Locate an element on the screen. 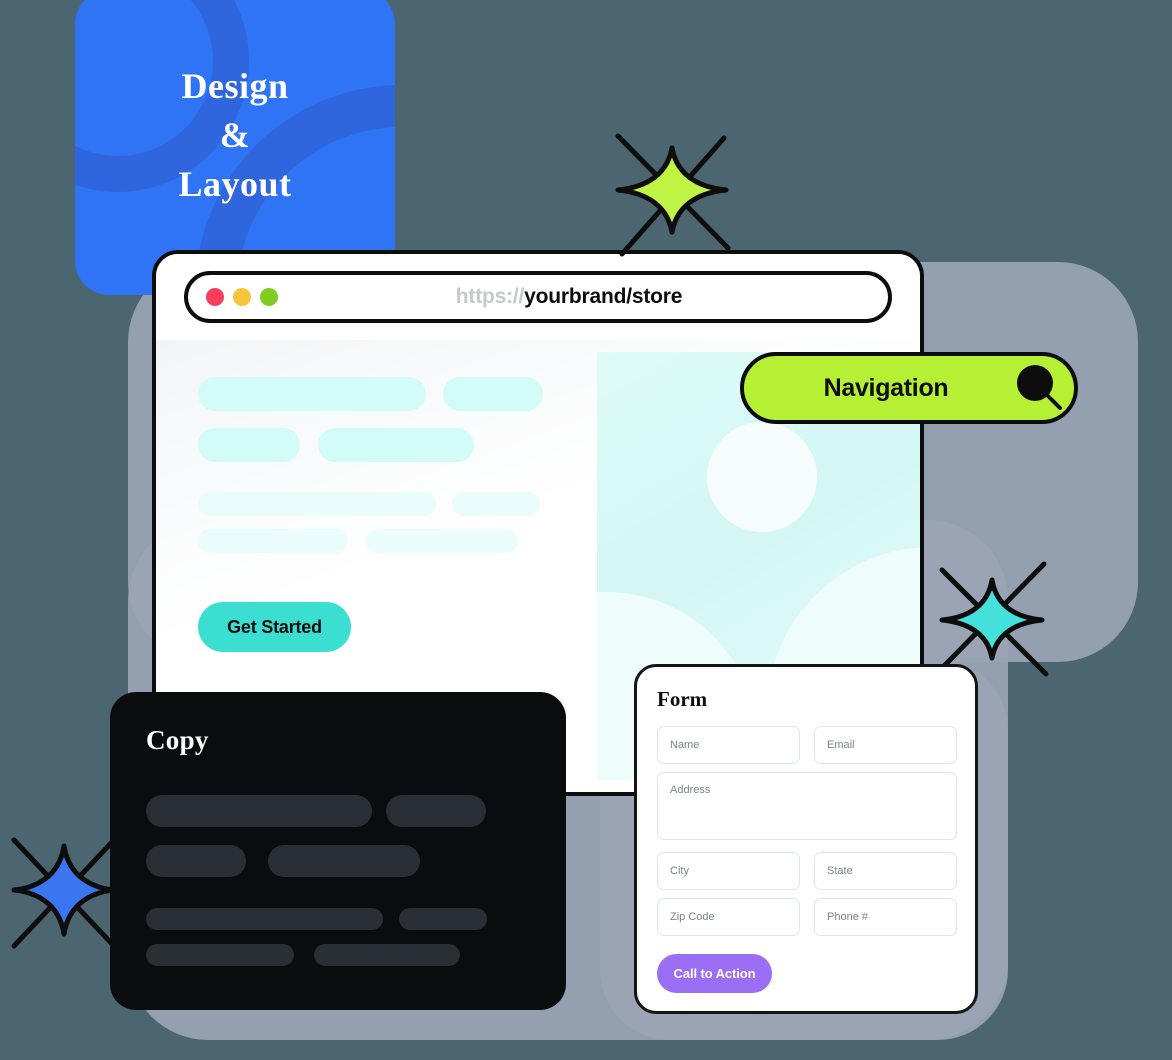 This screenshot has height=1060, width=1172. form-card-title: Form is located at coordinates (682, 699).